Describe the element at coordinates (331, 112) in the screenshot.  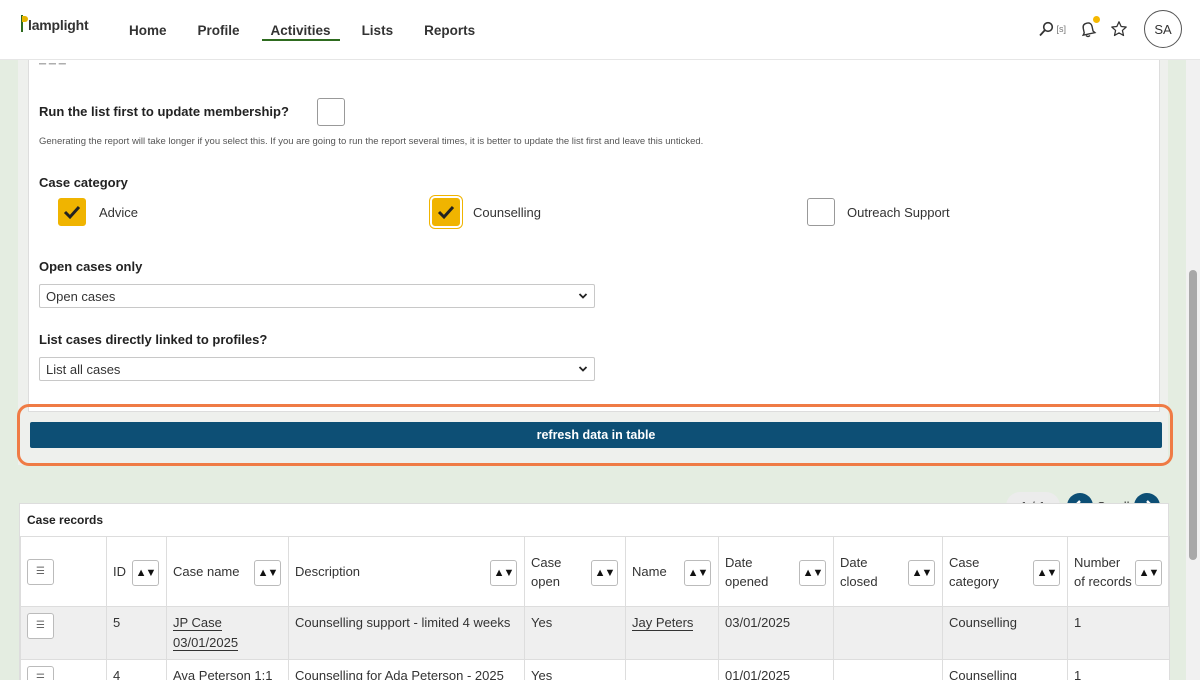
I see `run-list-checkbox` at that location.